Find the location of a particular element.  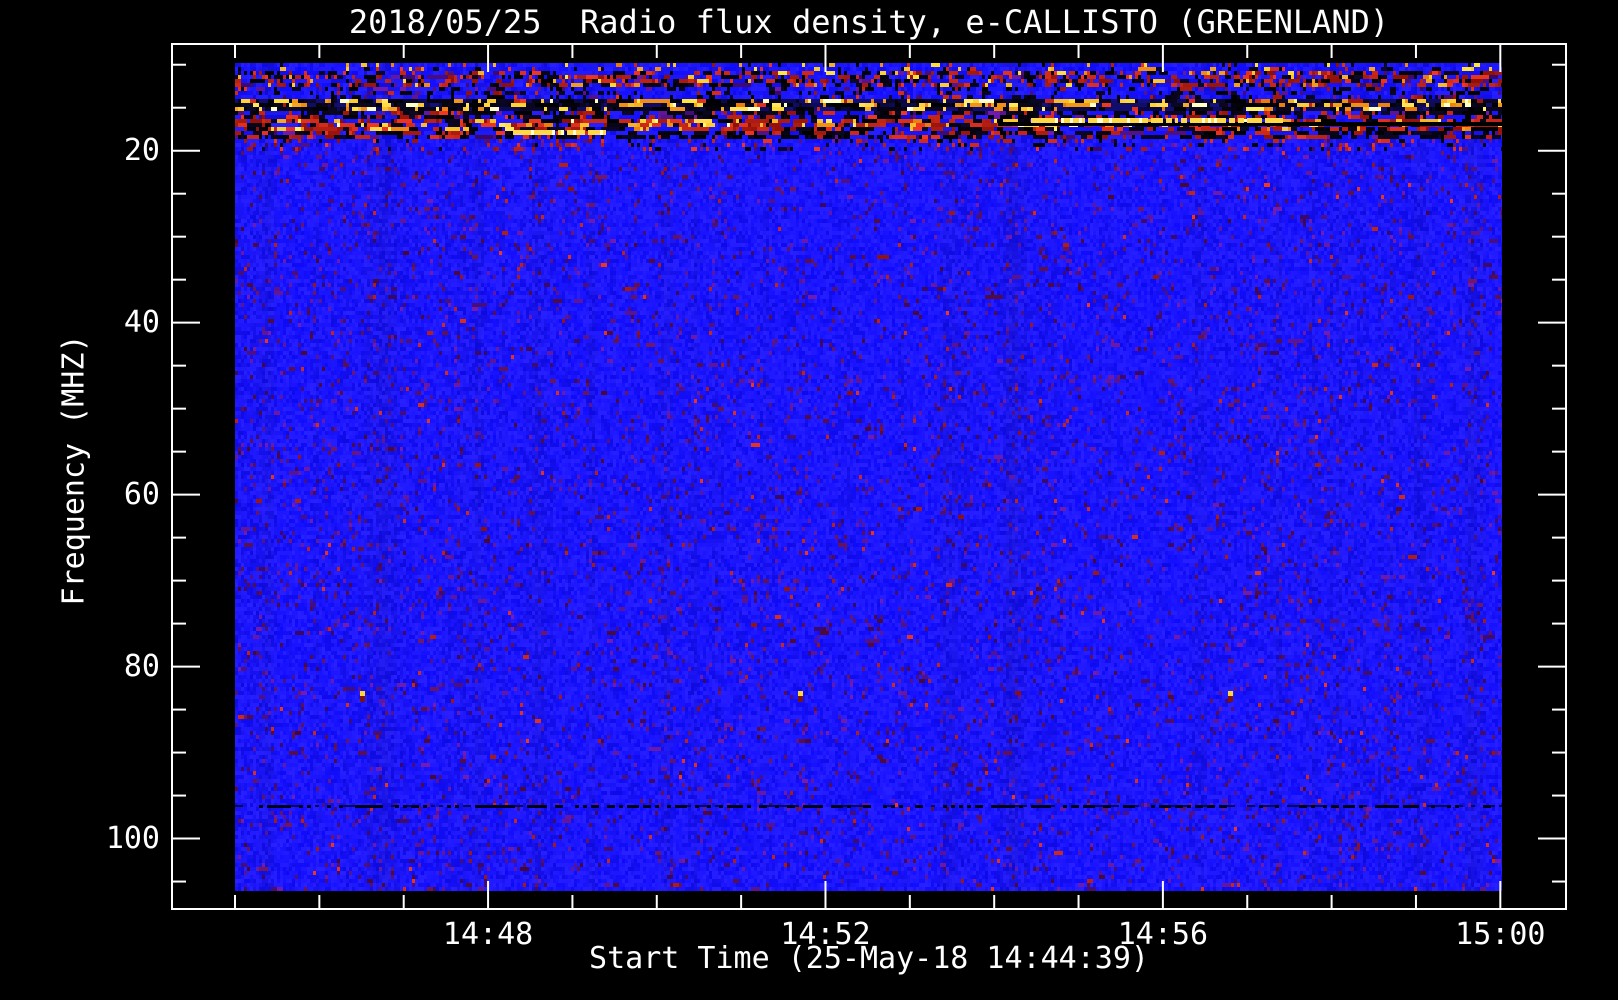

y-tick-label: 20 is located at coordinates (141, 150).